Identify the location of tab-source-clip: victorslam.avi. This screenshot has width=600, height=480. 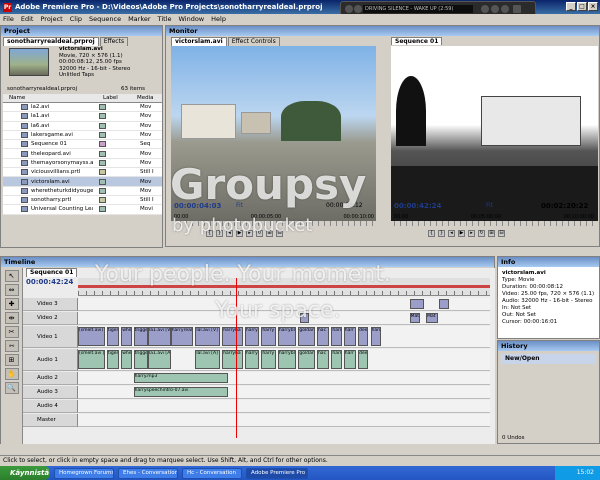
(199, 41).